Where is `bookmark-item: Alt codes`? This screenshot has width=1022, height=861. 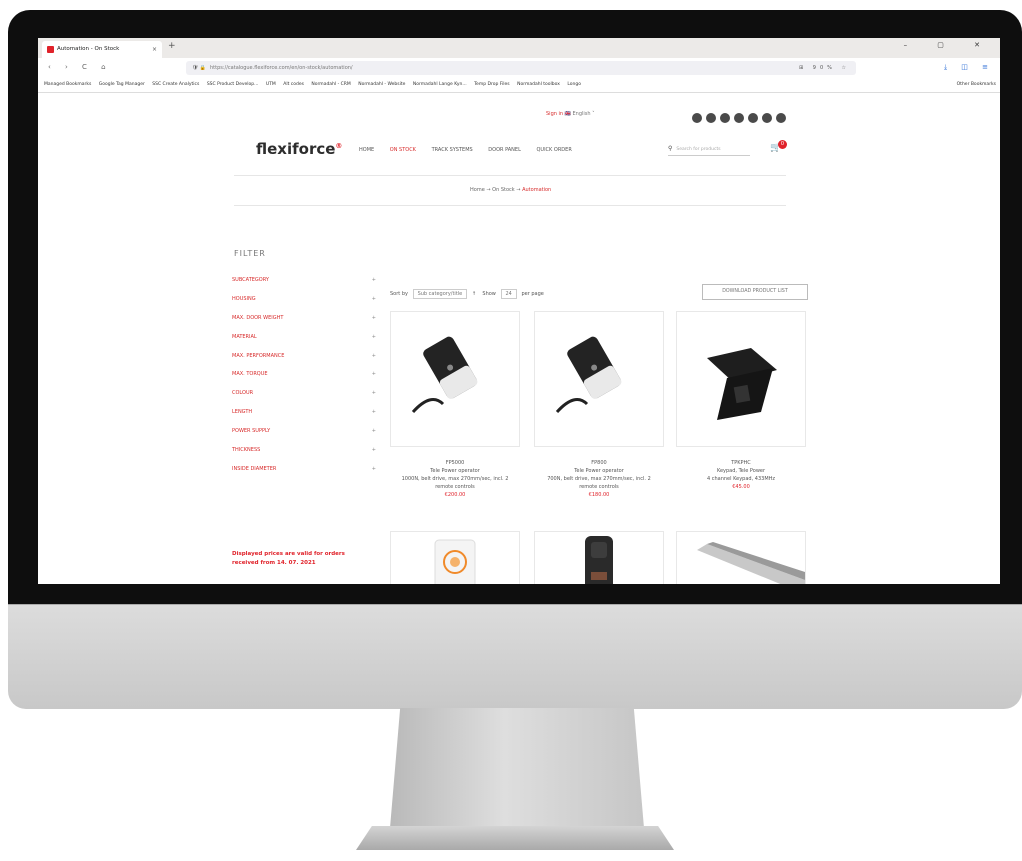 bookmark-item: Alt codes is located at coordinates (293, 85).